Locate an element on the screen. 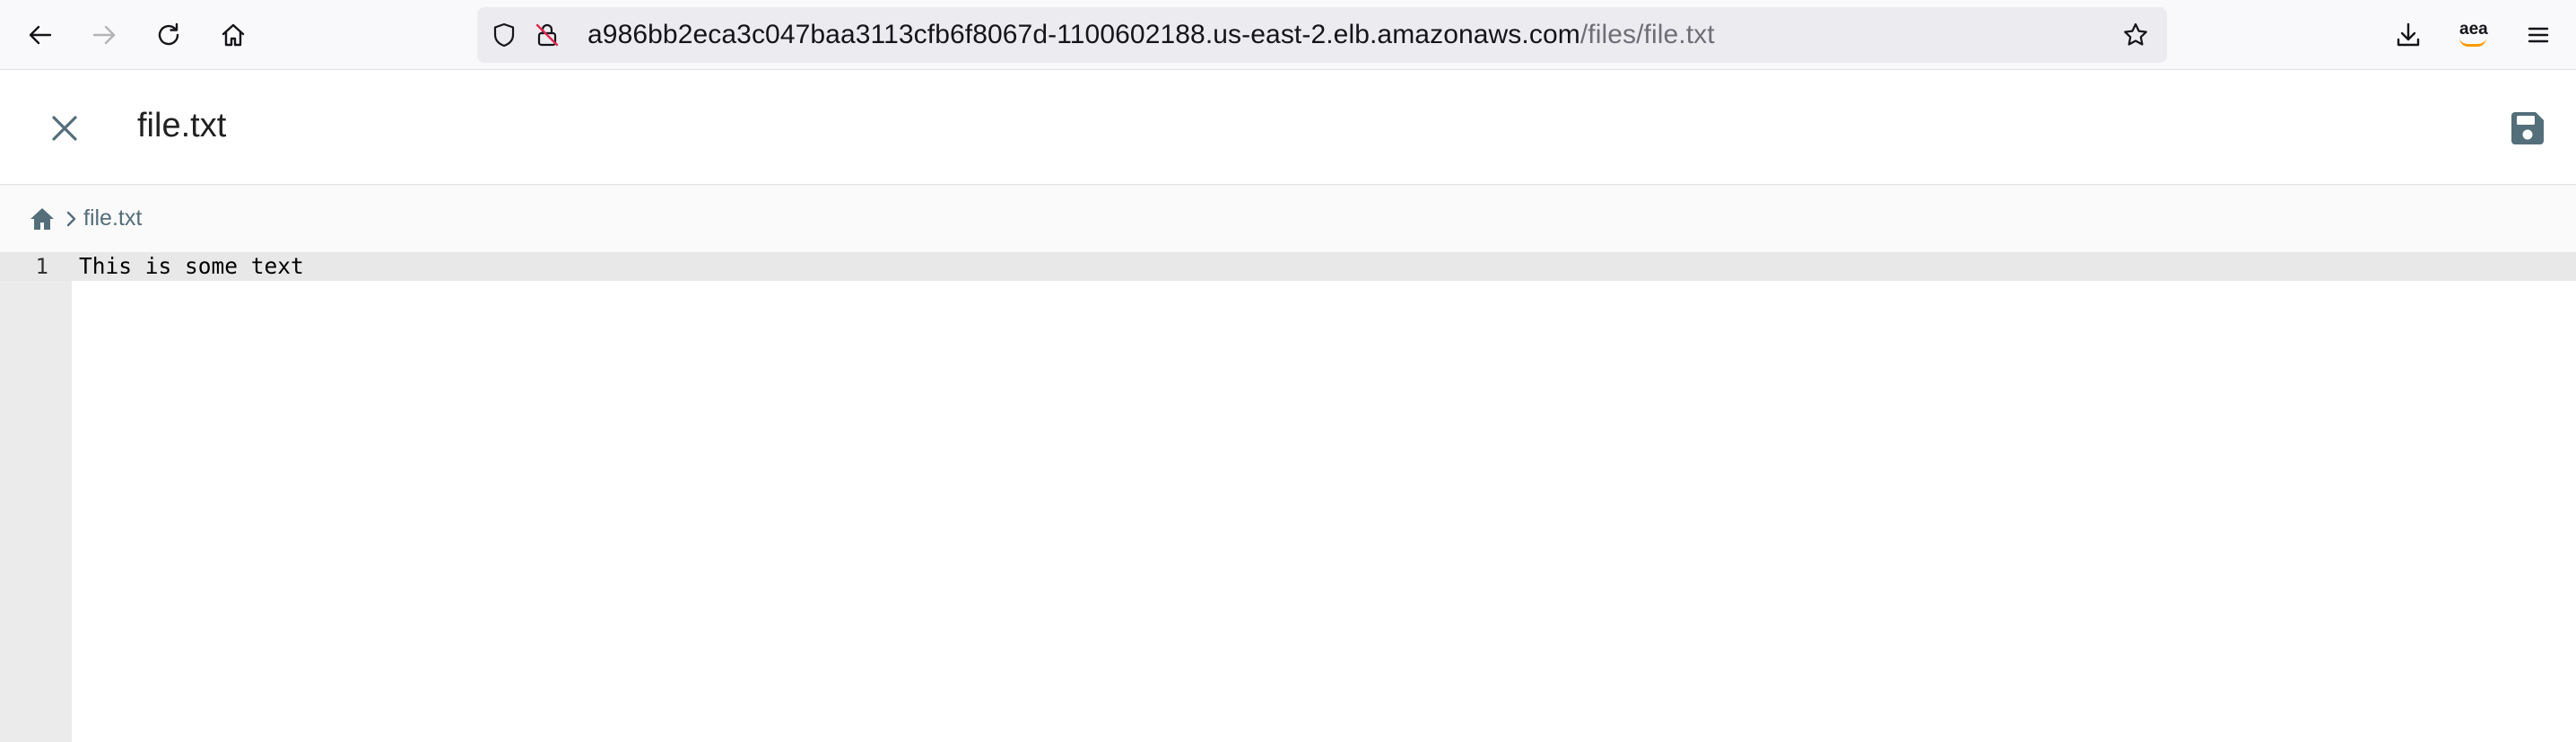 Image resolution: width=2576 pixels, height=742 pixels. account-button: aea is located at coordinates (2473, 35).